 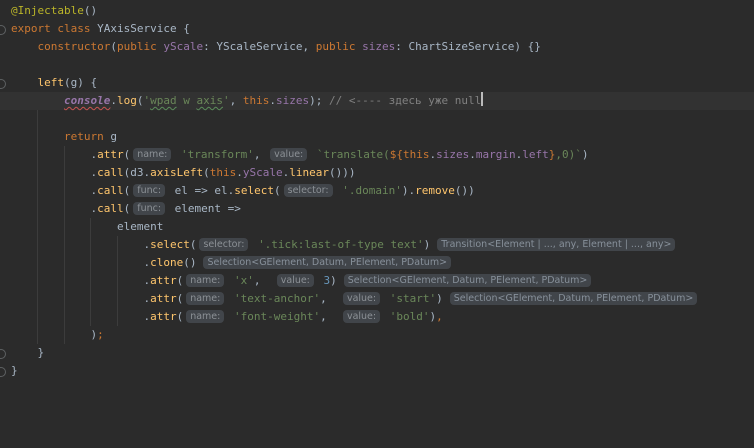 What do you see at coordinates (177, 172) in the screenshot?
I see `code-token: axisLeft` at bounding box center [177, 172].